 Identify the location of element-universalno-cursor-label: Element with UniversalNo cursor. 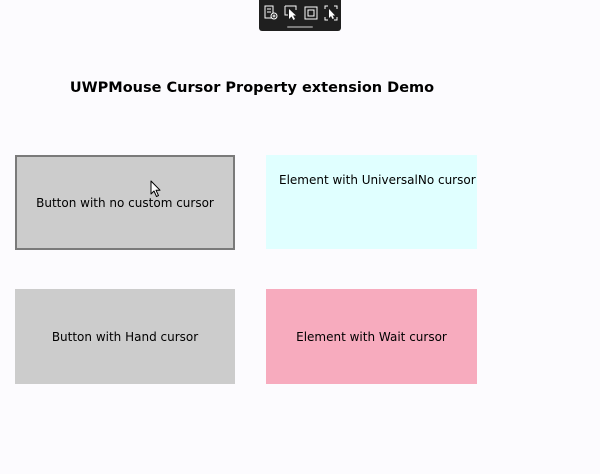
(377, 180).